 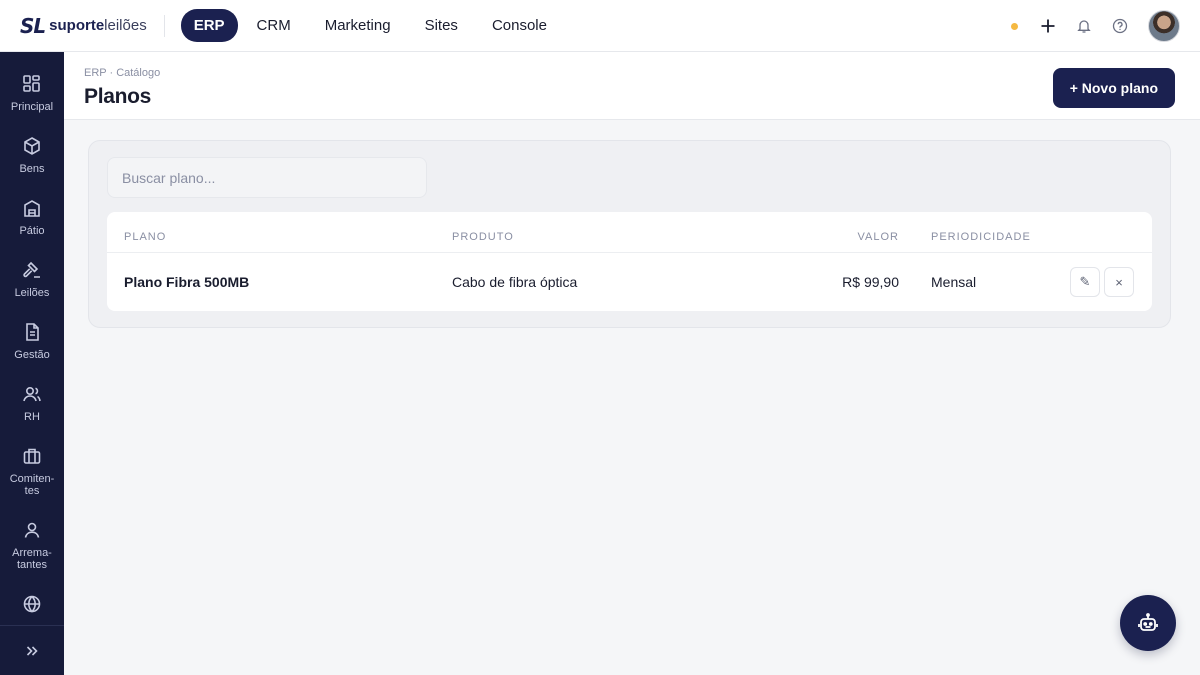 I want to click on sidebar-label: Leilões, so click(x=32, y=293).